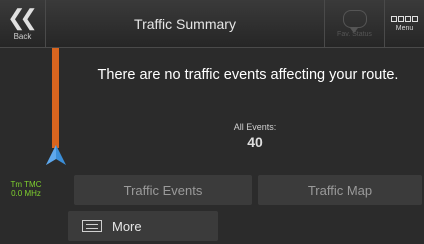  I want to click on tmc-name: Tm TMC, so click(26, 184).